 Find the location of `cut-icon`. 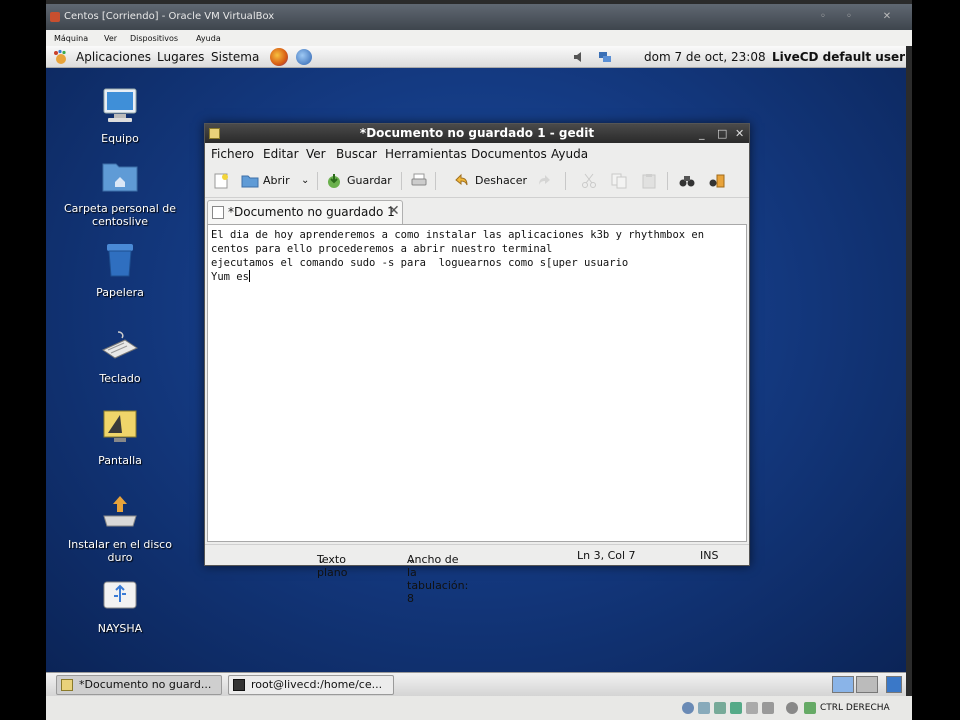

cut-icon is located at coordinates (589, 181).